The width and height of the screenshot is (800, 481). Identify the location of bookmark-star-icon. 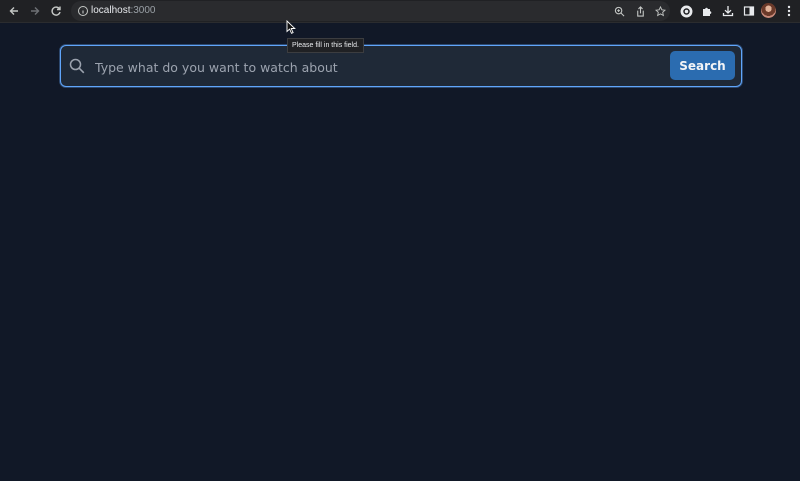
(660, 11).